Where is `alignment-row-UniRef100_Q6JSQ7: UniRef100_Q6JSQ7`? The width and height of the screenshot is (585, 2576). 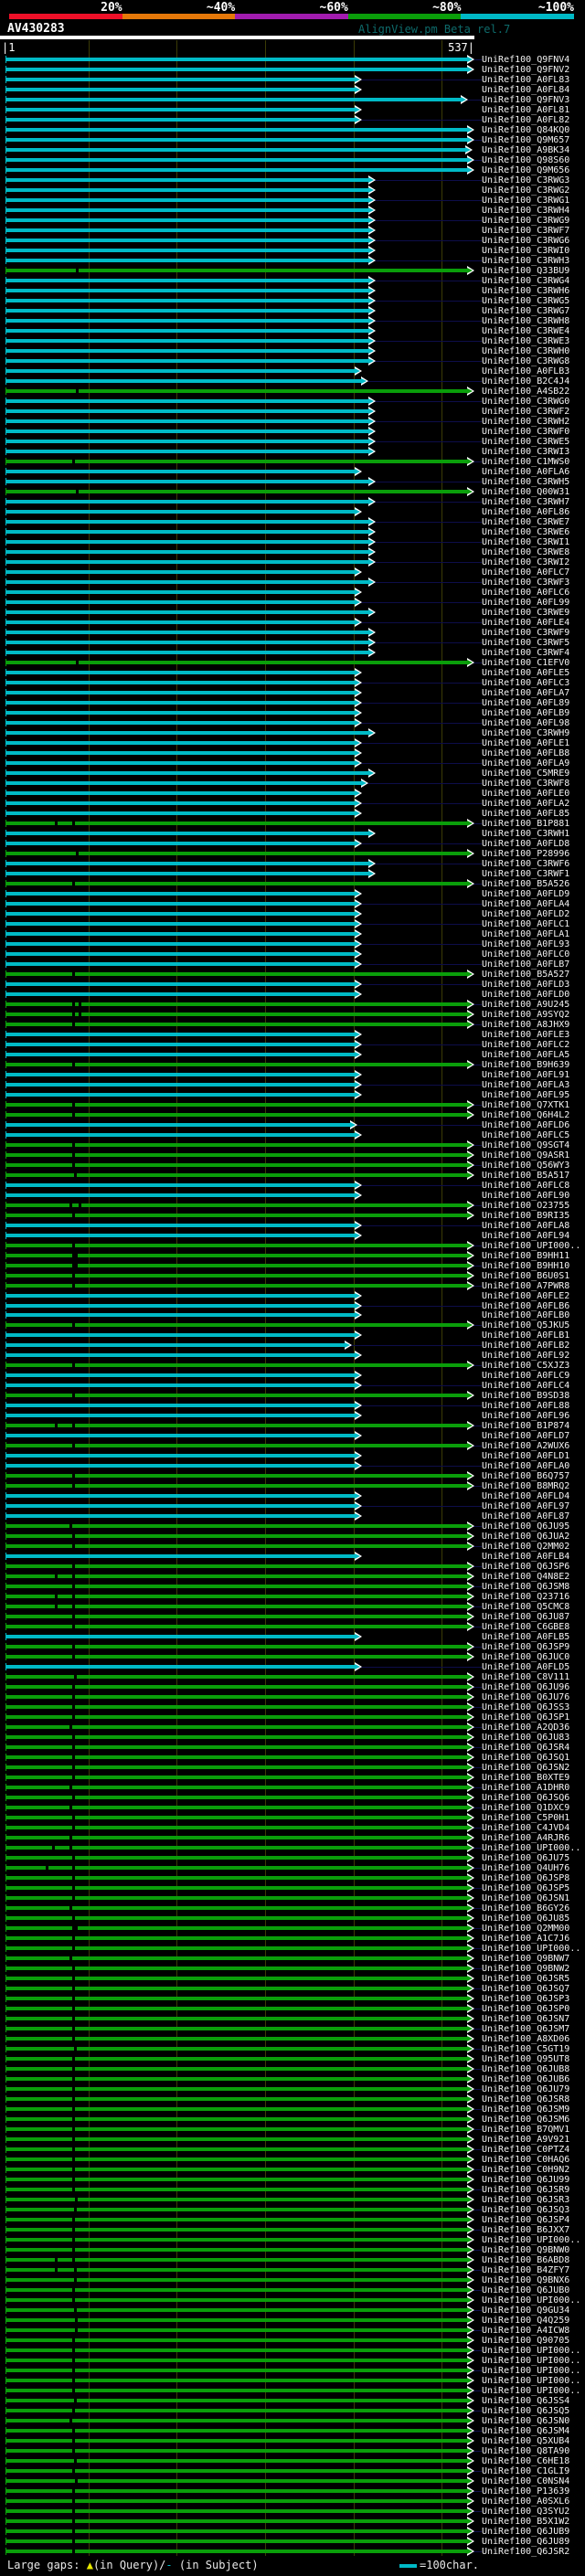 alignment-row-UniRef100_Q6JSQ7: UniRef100_Q6JSQ7 is located at coordinates (293, 1989).